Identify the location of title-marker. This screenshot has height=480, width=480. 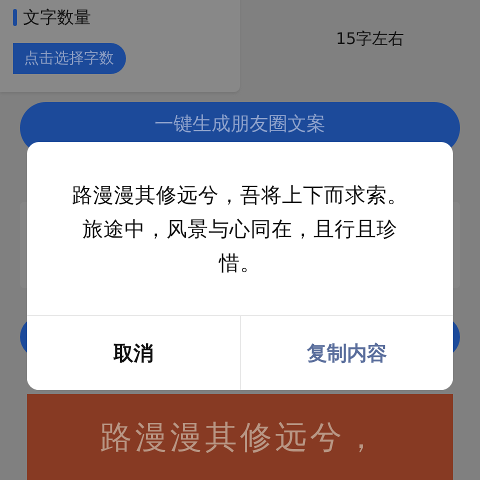
(15, 17).